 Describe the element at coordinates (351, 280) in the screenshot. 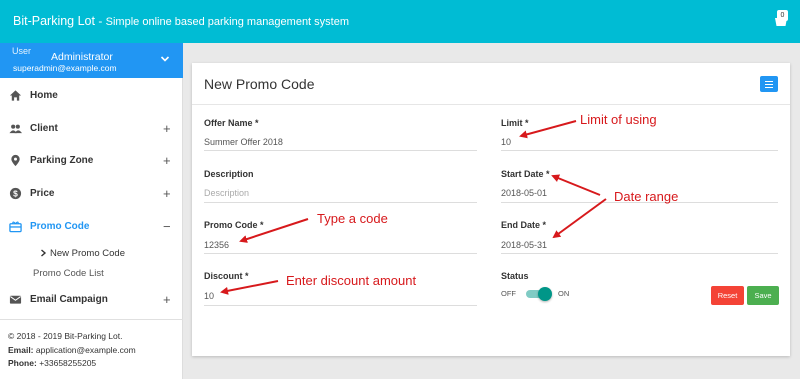

I see `annotation-discount: Enter discount amount` at that location.